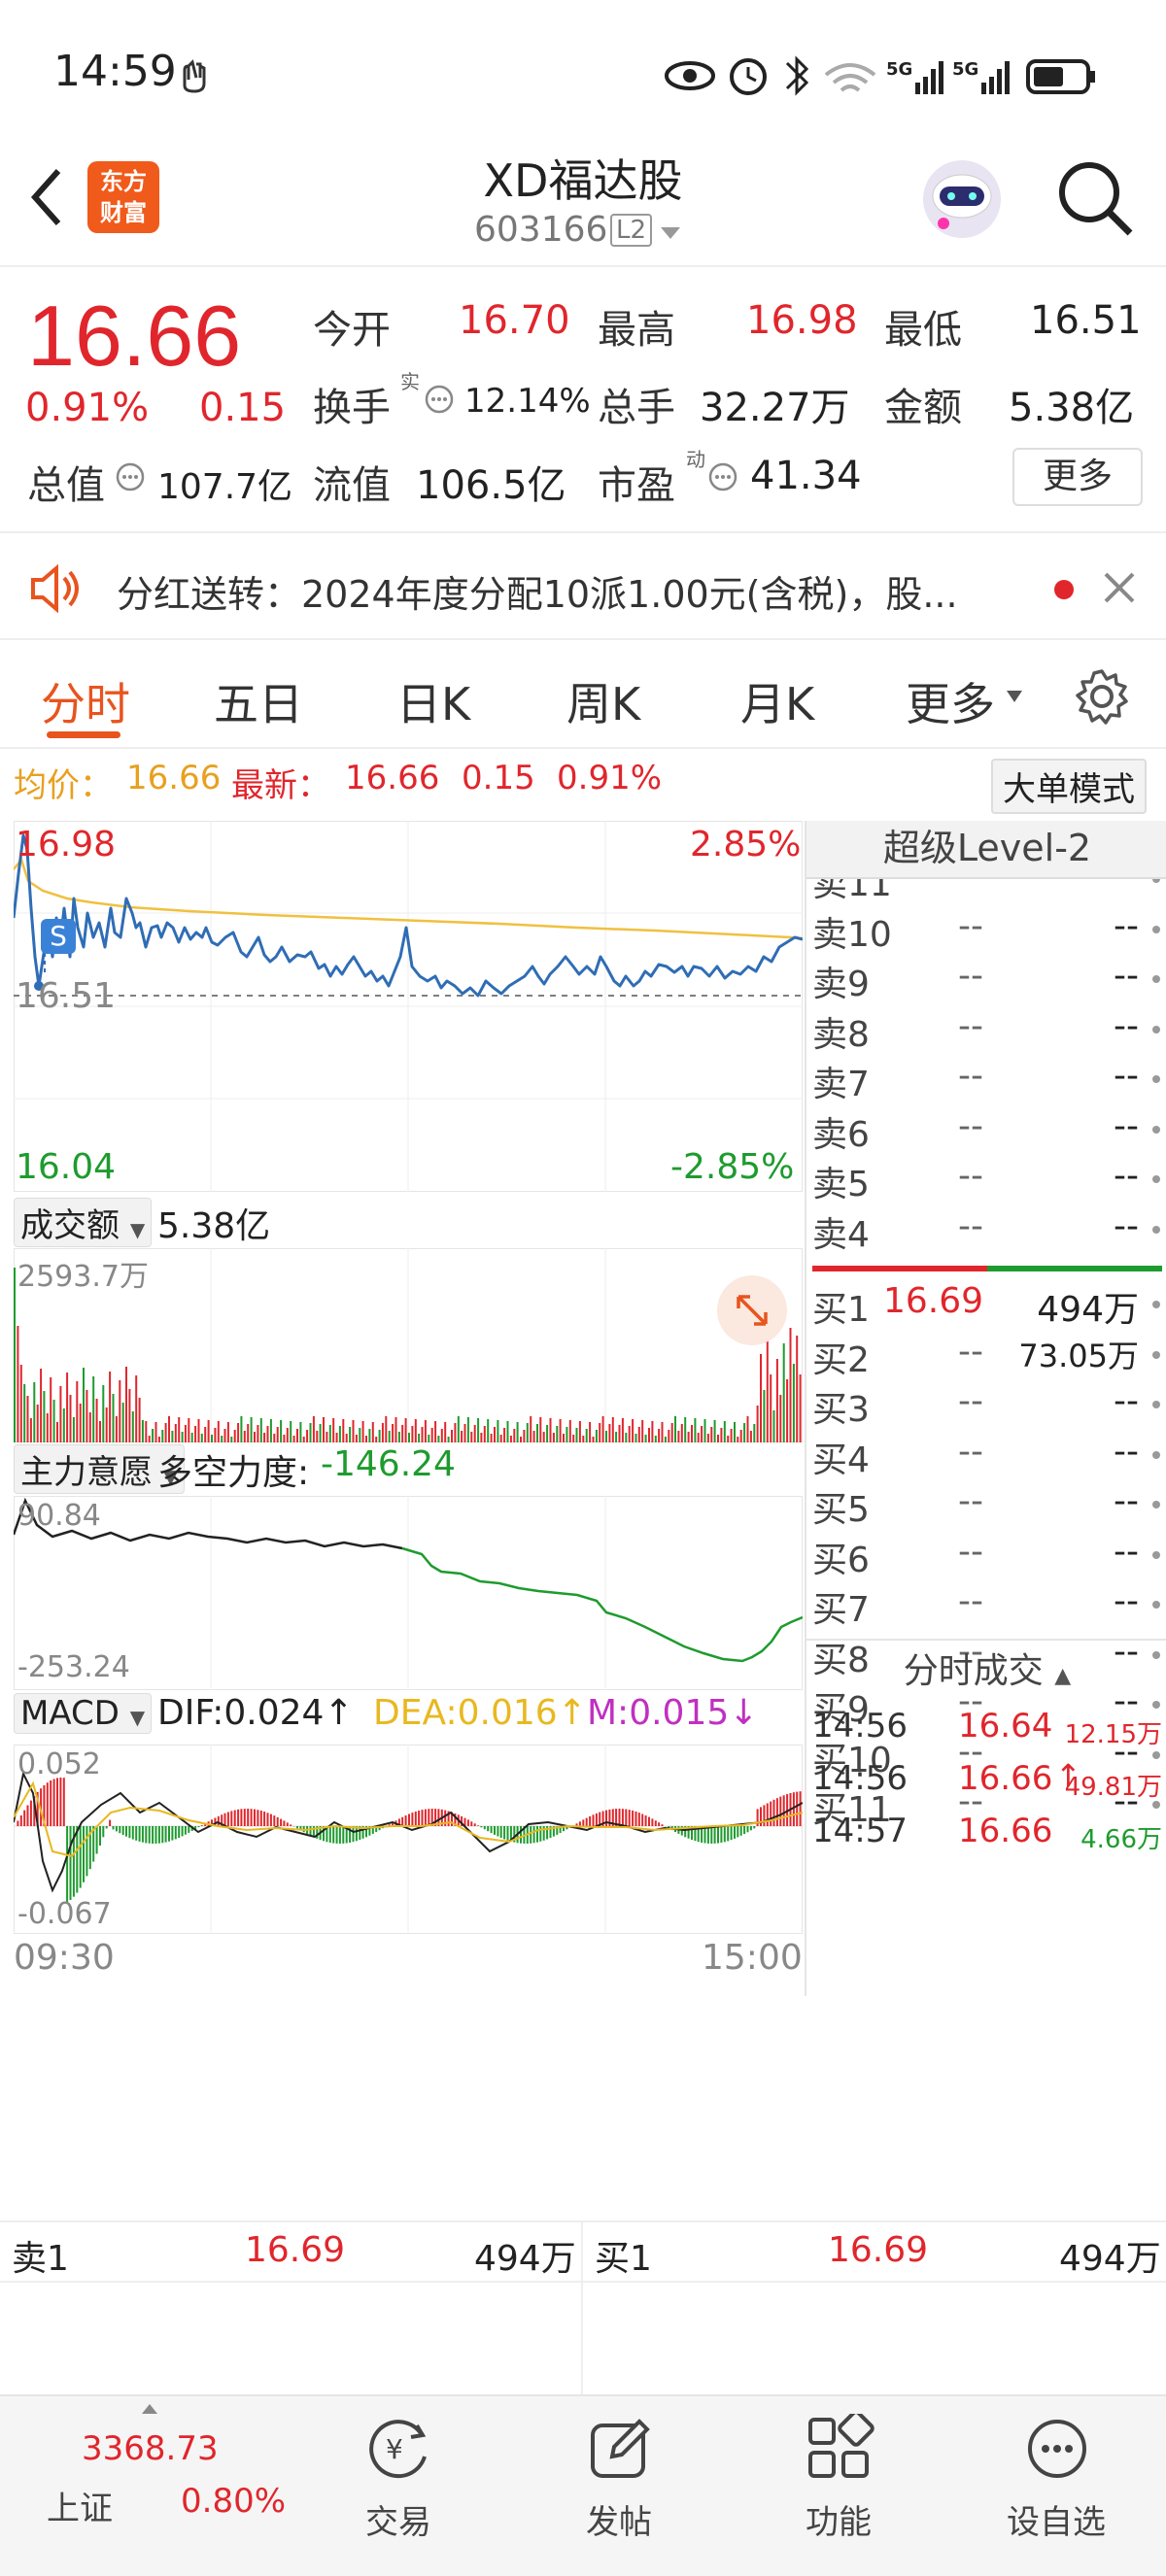 This screenshot has height=2576, width=1166. What do you see at coordinates (1110, 2259) in the screenshot?
I see `buy1-volume: 494万` at bounding box center [1110, 2259].